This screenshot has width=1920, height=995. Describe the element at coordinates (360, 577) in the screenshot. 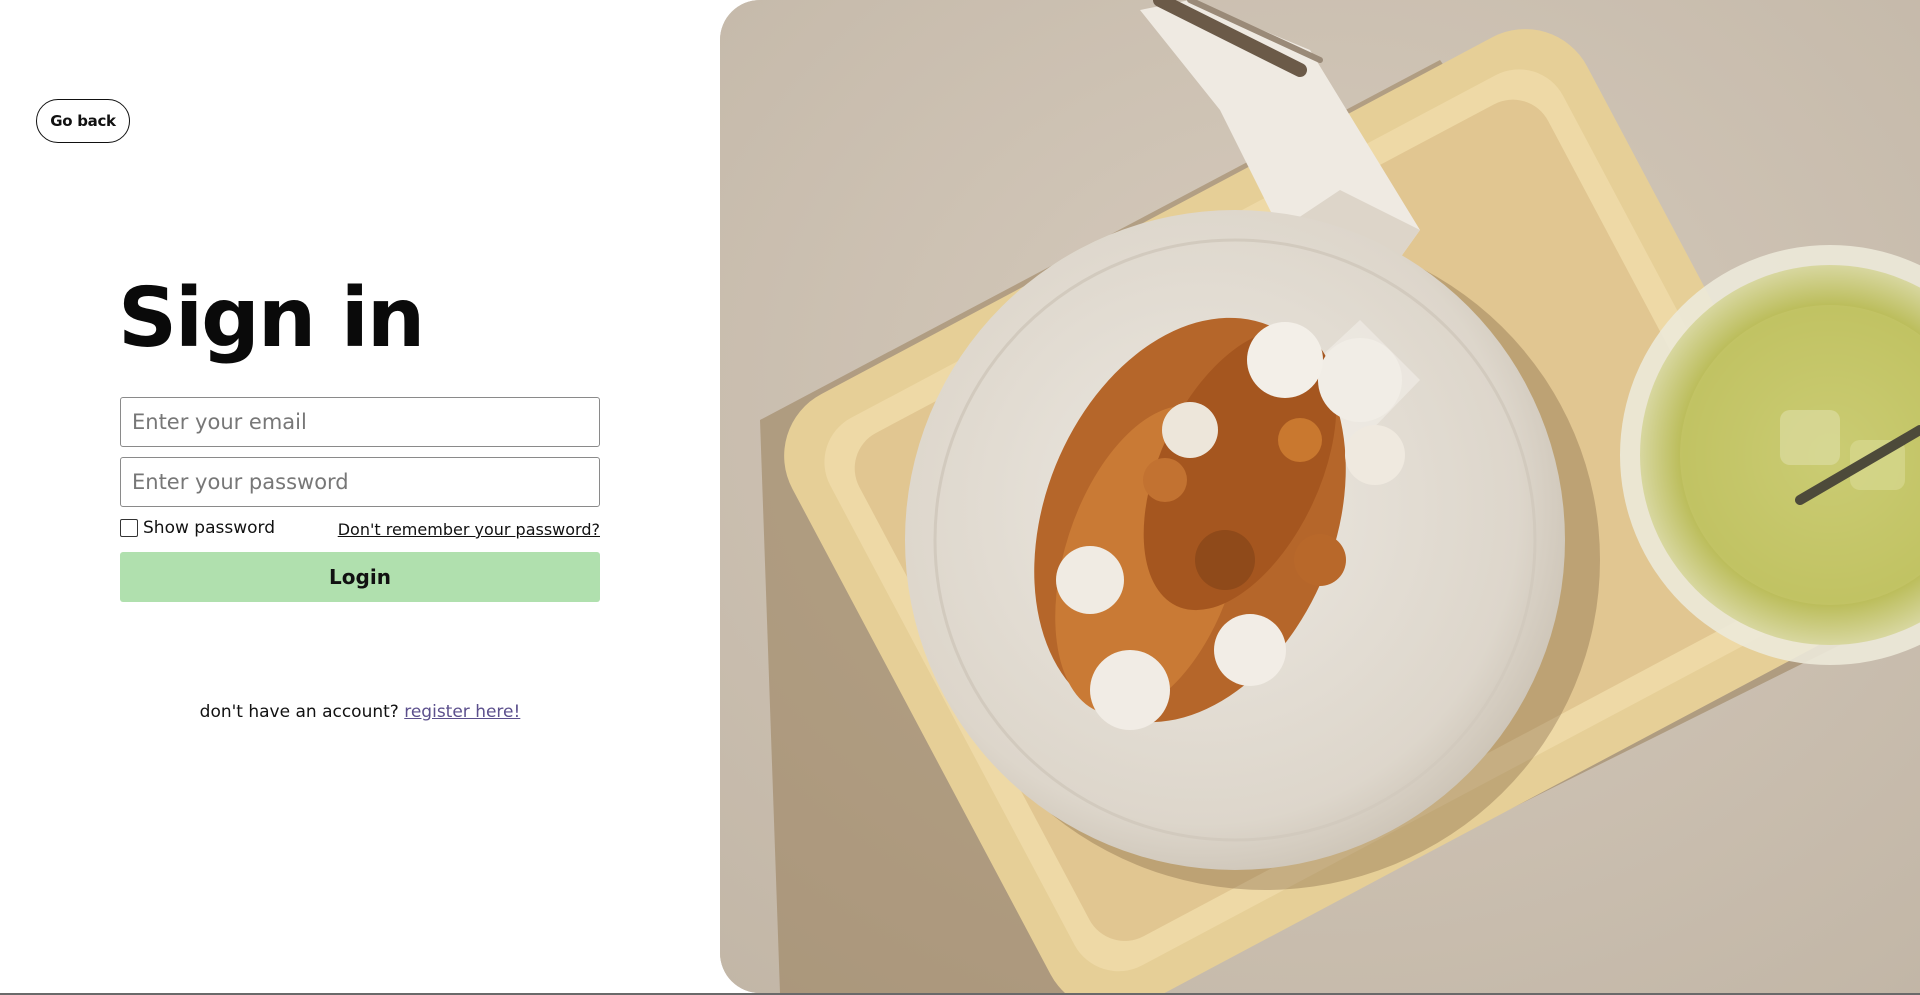

I see `login-button: Login` at that location.